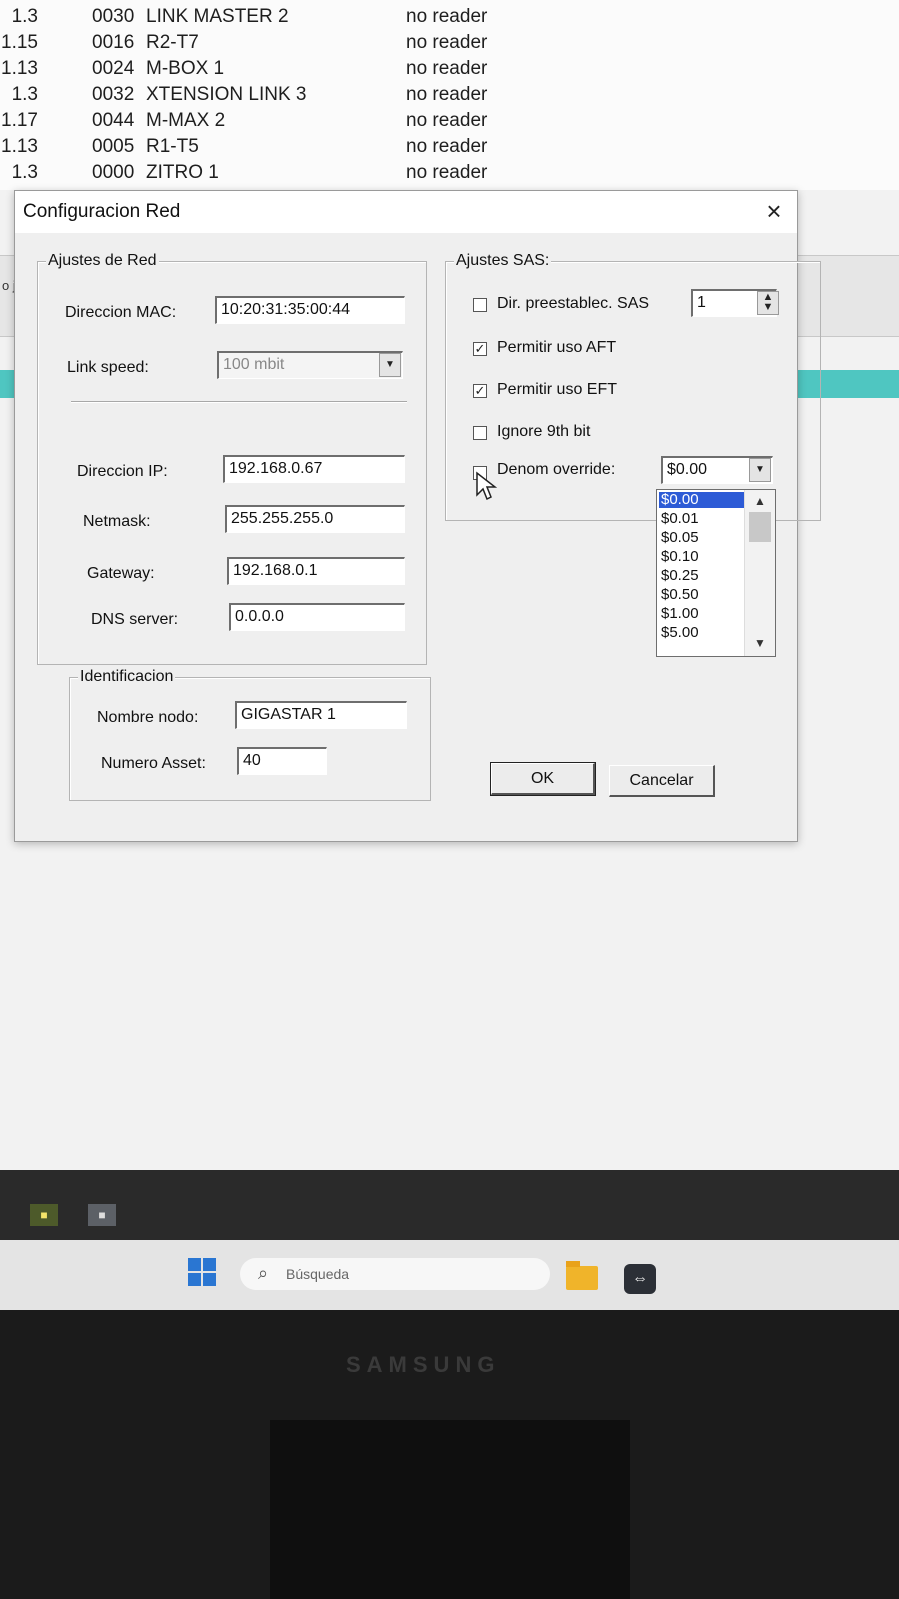  Describe the element at coordinates (702, 500) in the screenshot. I see `denom-option: $0.00` at that location.